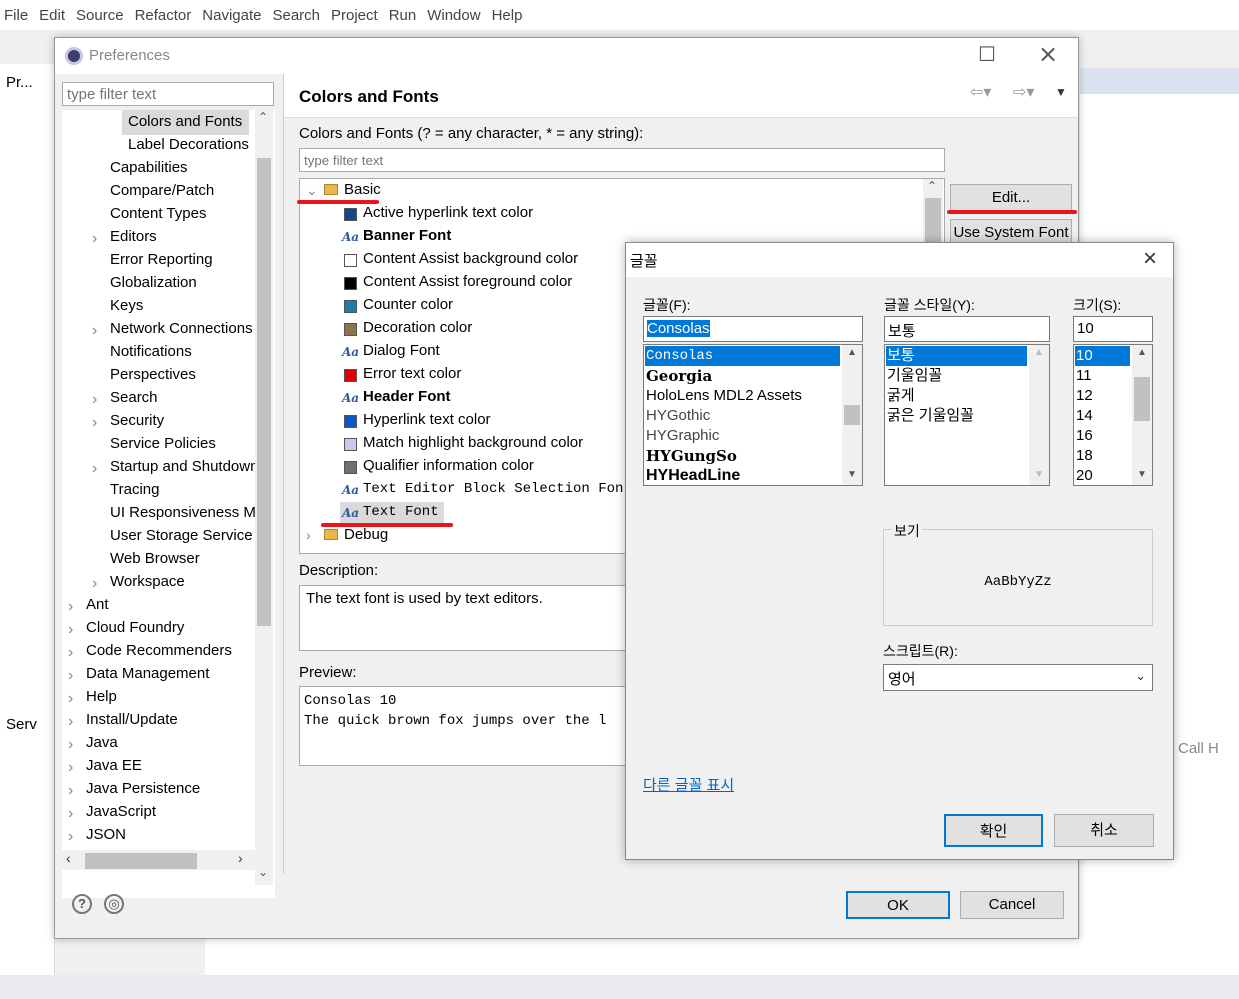 This screenshot has height=999, width=1239. I want to click on scroll-down-icon: ⌄, so click(263, 872).